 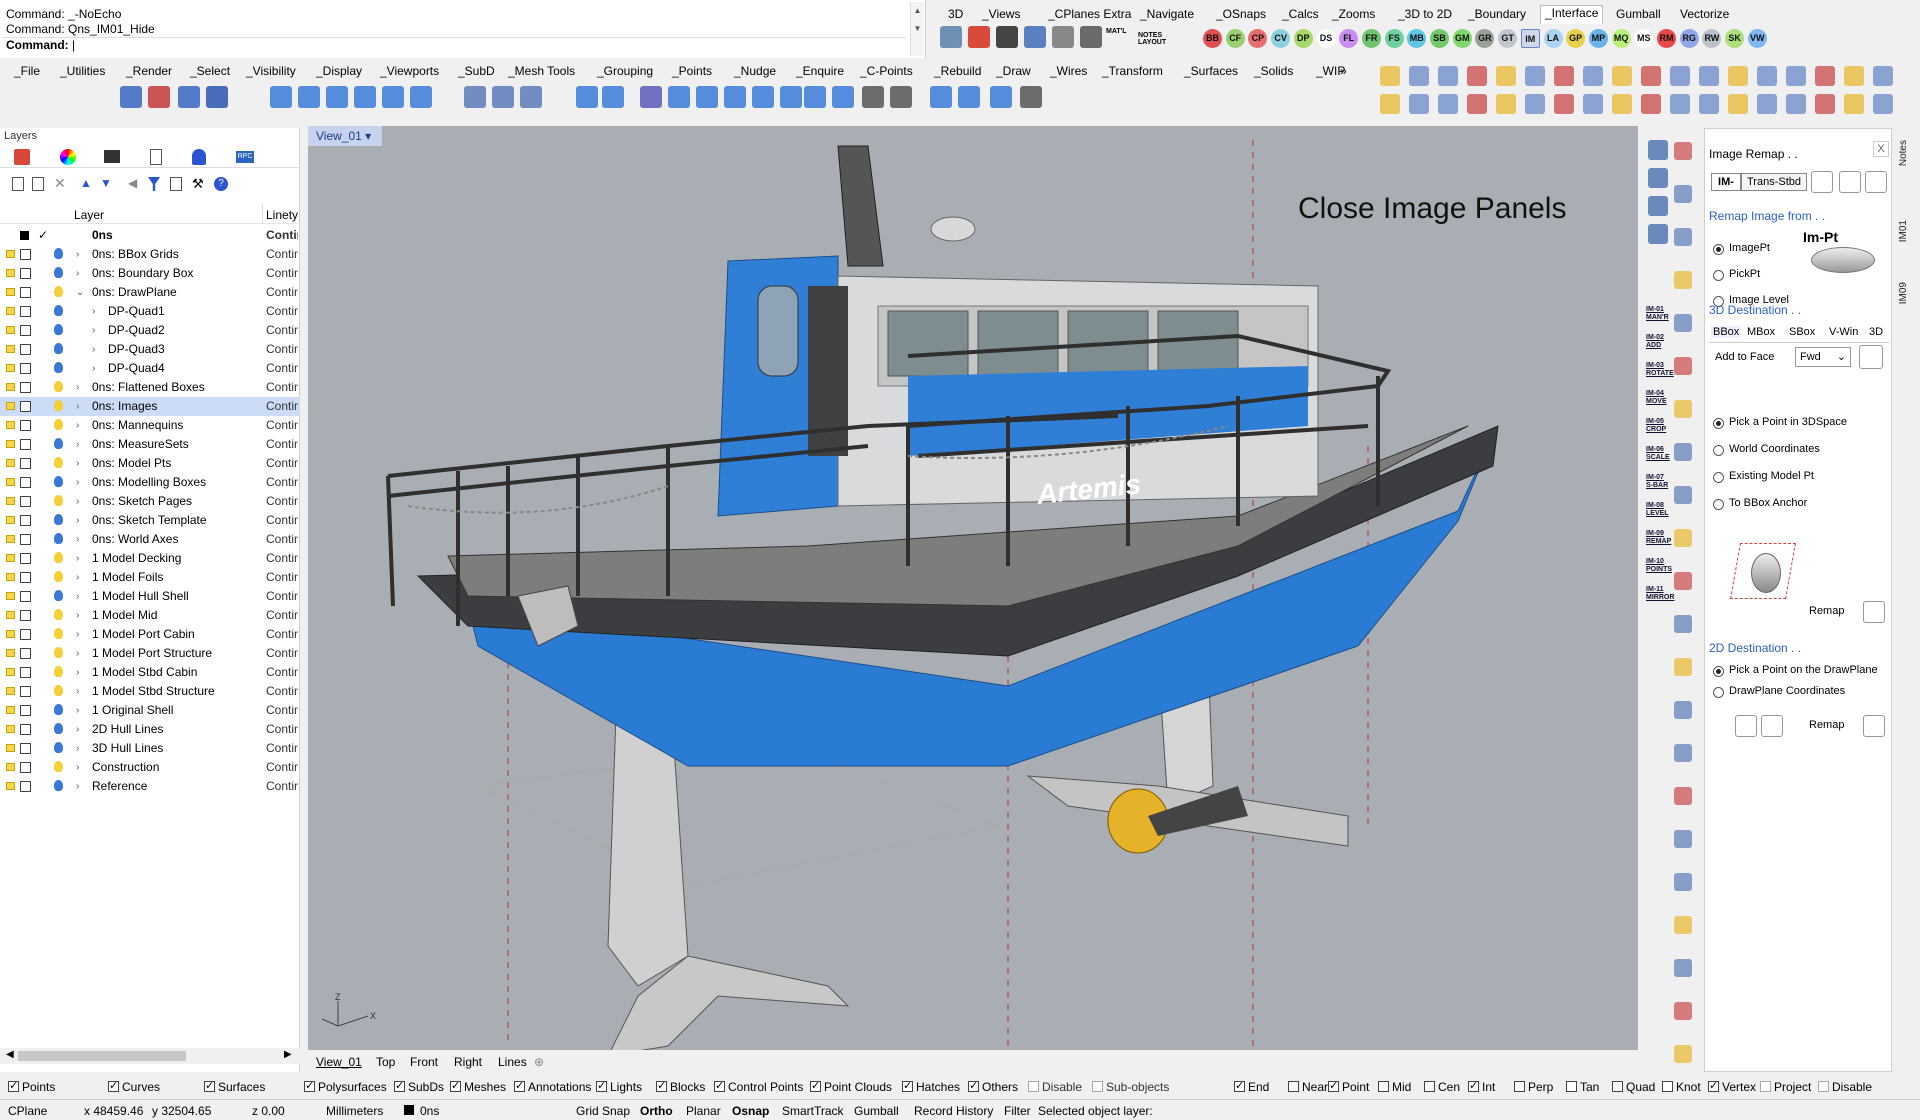 I want to click on circle-button: CV, so click(x=1281, y=38).